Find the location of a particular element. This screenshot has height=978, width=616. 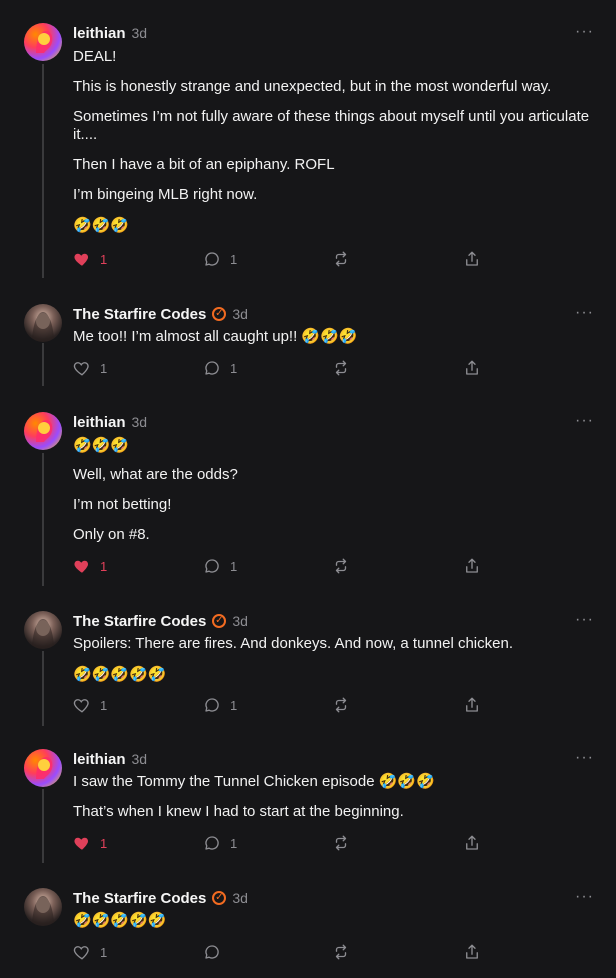

reply-button is located at coordinates (212, 952).